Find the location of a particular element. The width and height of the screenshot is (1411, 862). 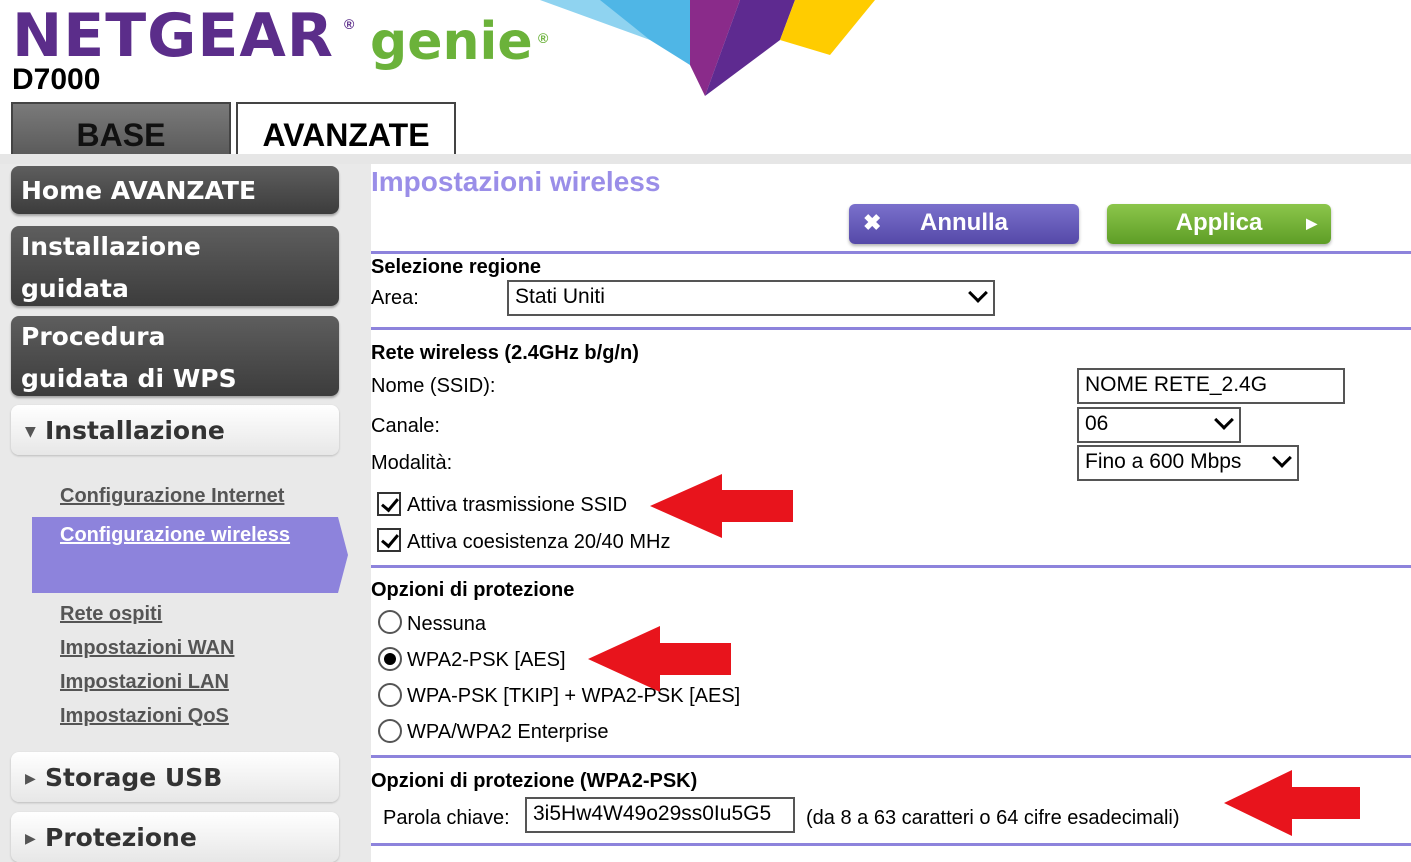

close-icon: ✖ is located at coordinates (872, 222).